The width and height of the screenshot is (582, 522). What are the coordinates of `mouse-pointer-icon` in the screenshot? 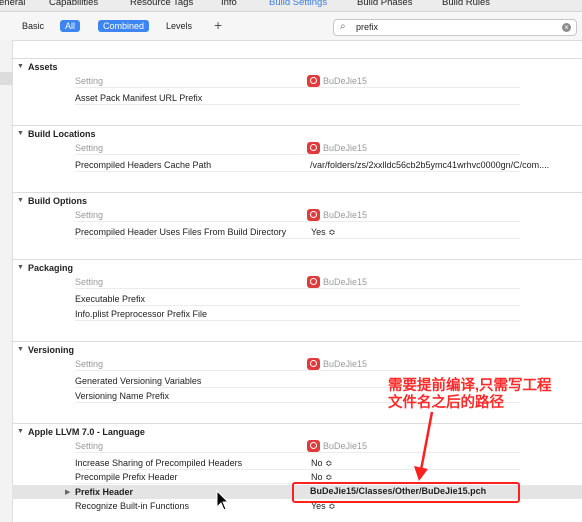 It's located at (223, 500).